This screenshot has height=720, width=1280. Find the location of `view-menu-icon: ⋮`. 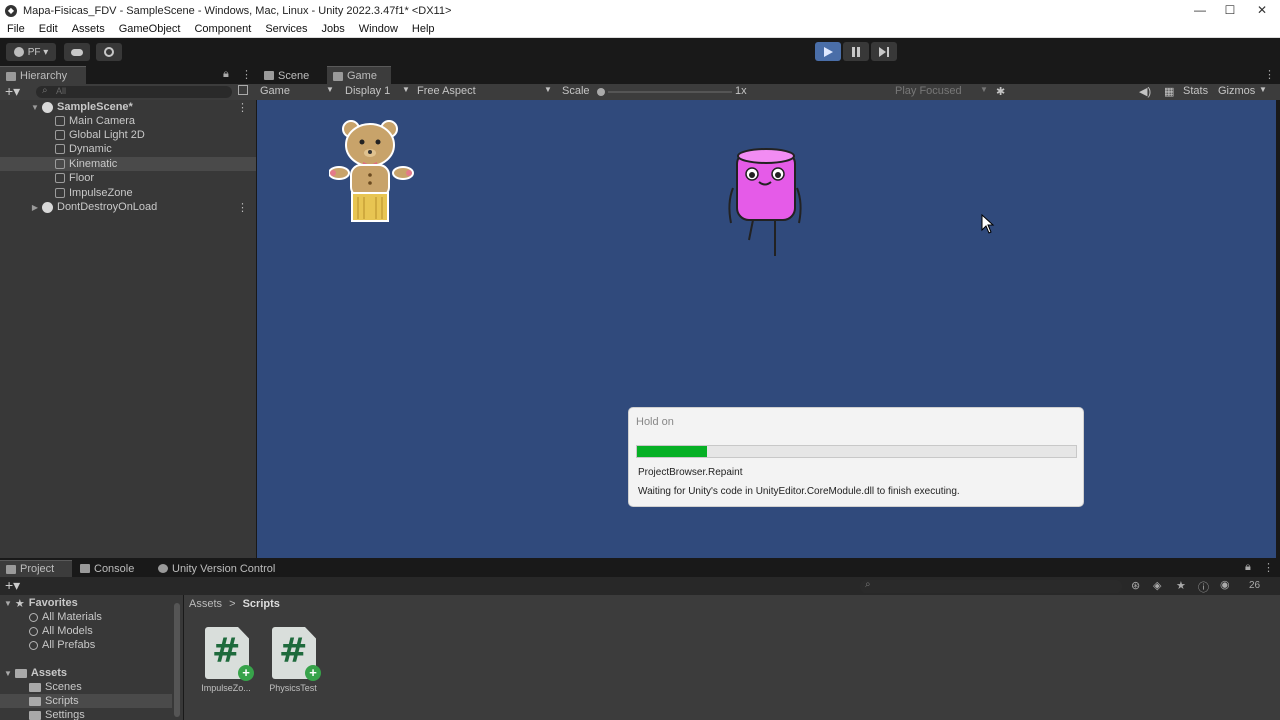

view-menu-icon: ⋮ is located at coordinates (1269, 74).